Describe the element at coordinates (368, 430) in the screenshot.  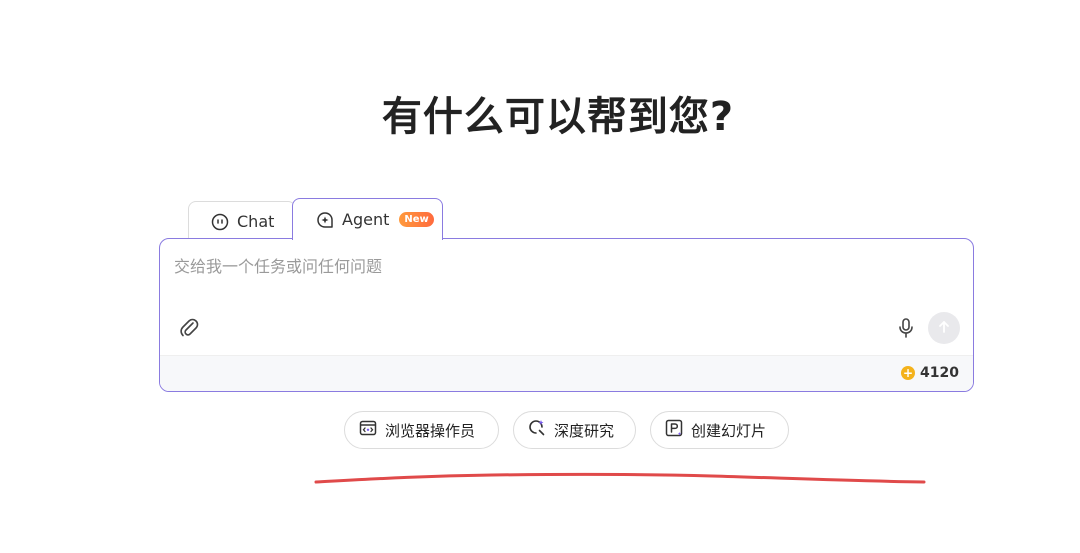
I see `browser-icon` at that location.